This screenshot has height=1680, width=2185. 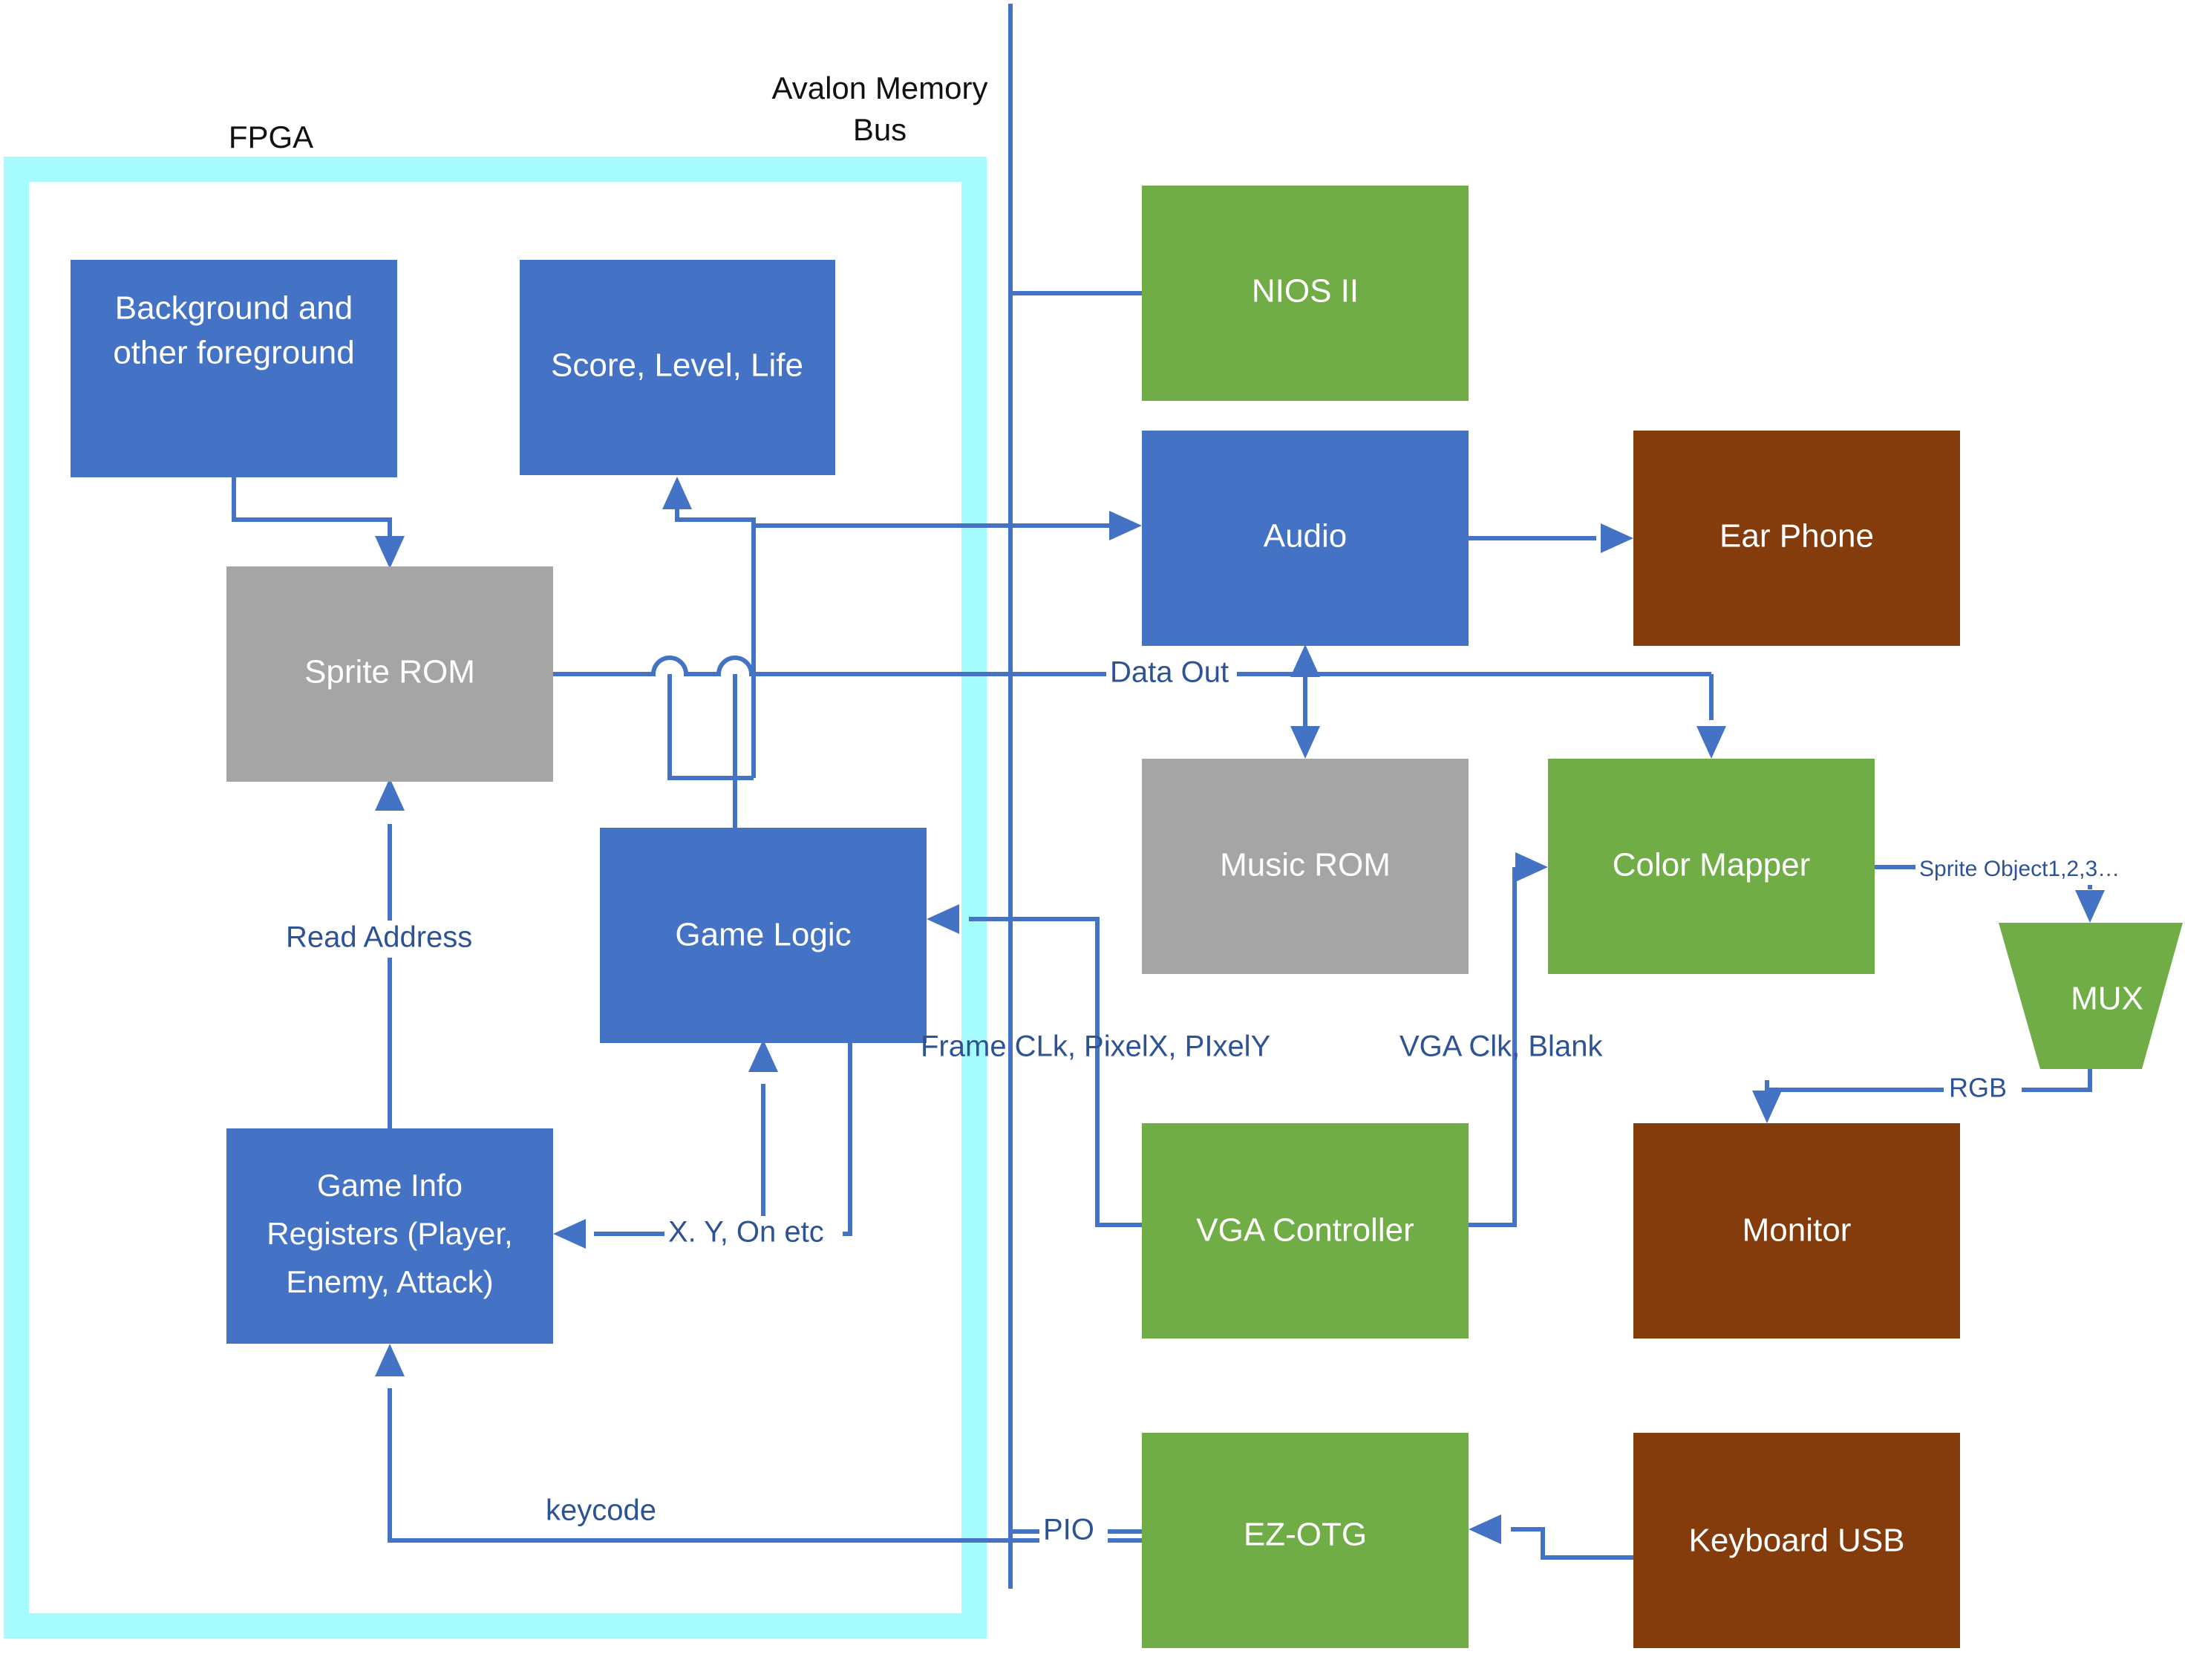 I want to click on arrowhead-game-info-right, so click(x=569, y=1234).